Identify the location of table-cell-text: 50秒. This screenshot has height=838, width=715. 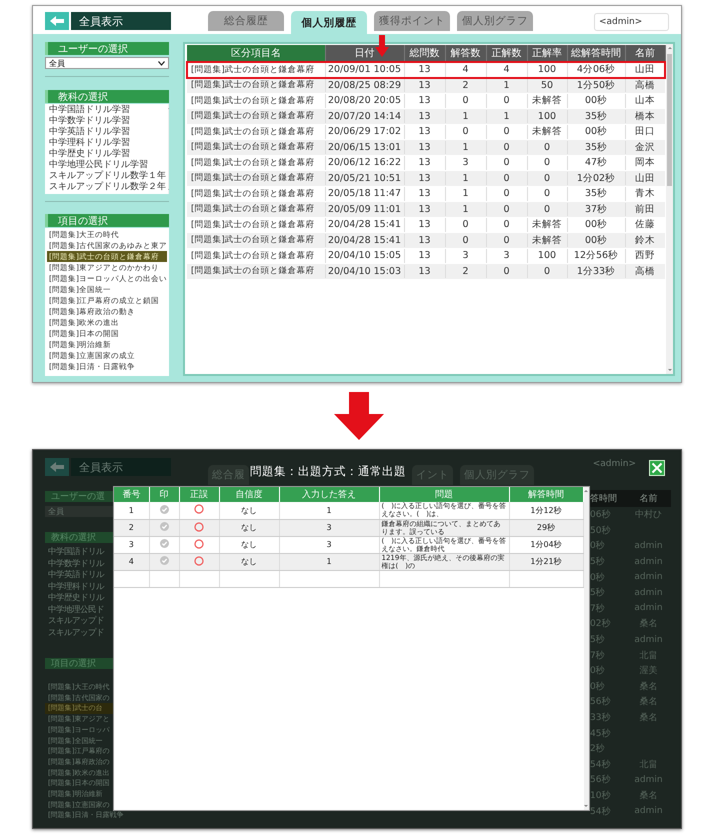
(600, 530).